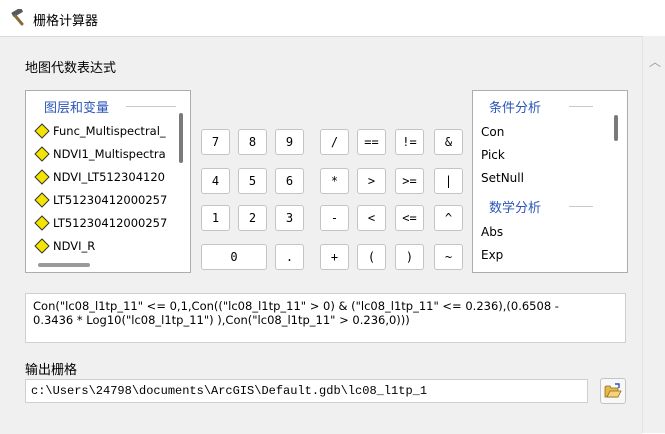 The width and height of the screenshot is (665, 434). I want to click on window-title: 栅格计算器, so click(66, 21).